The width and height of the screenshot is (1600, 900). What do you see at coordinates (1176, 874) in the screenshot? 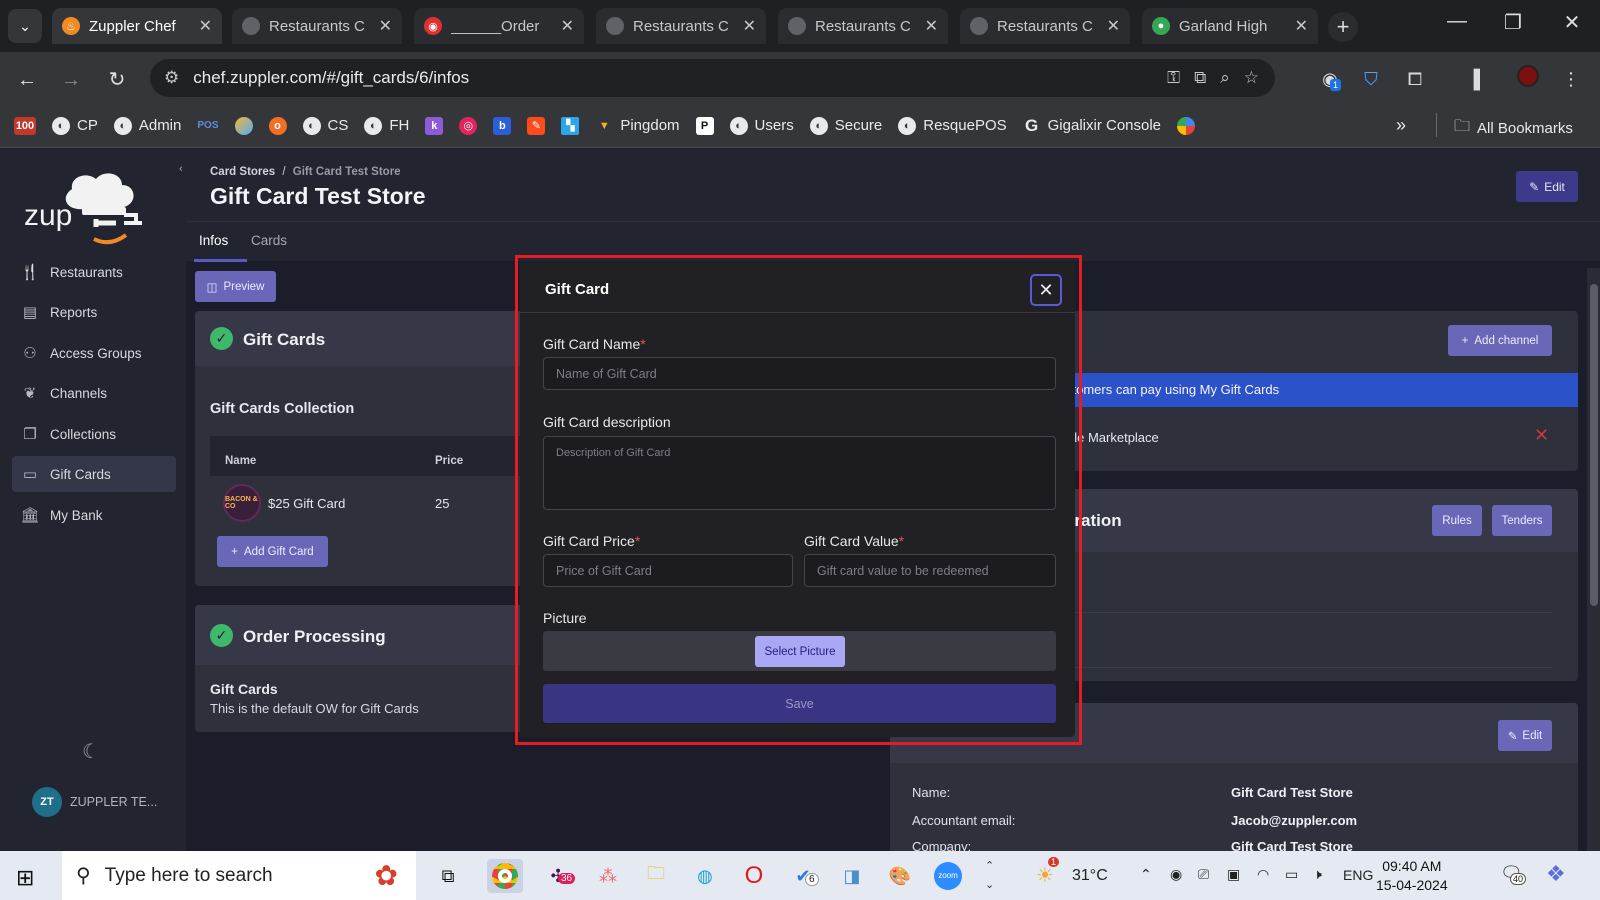
I see `record-icon: ◉` at bounding box center [1176, 874].